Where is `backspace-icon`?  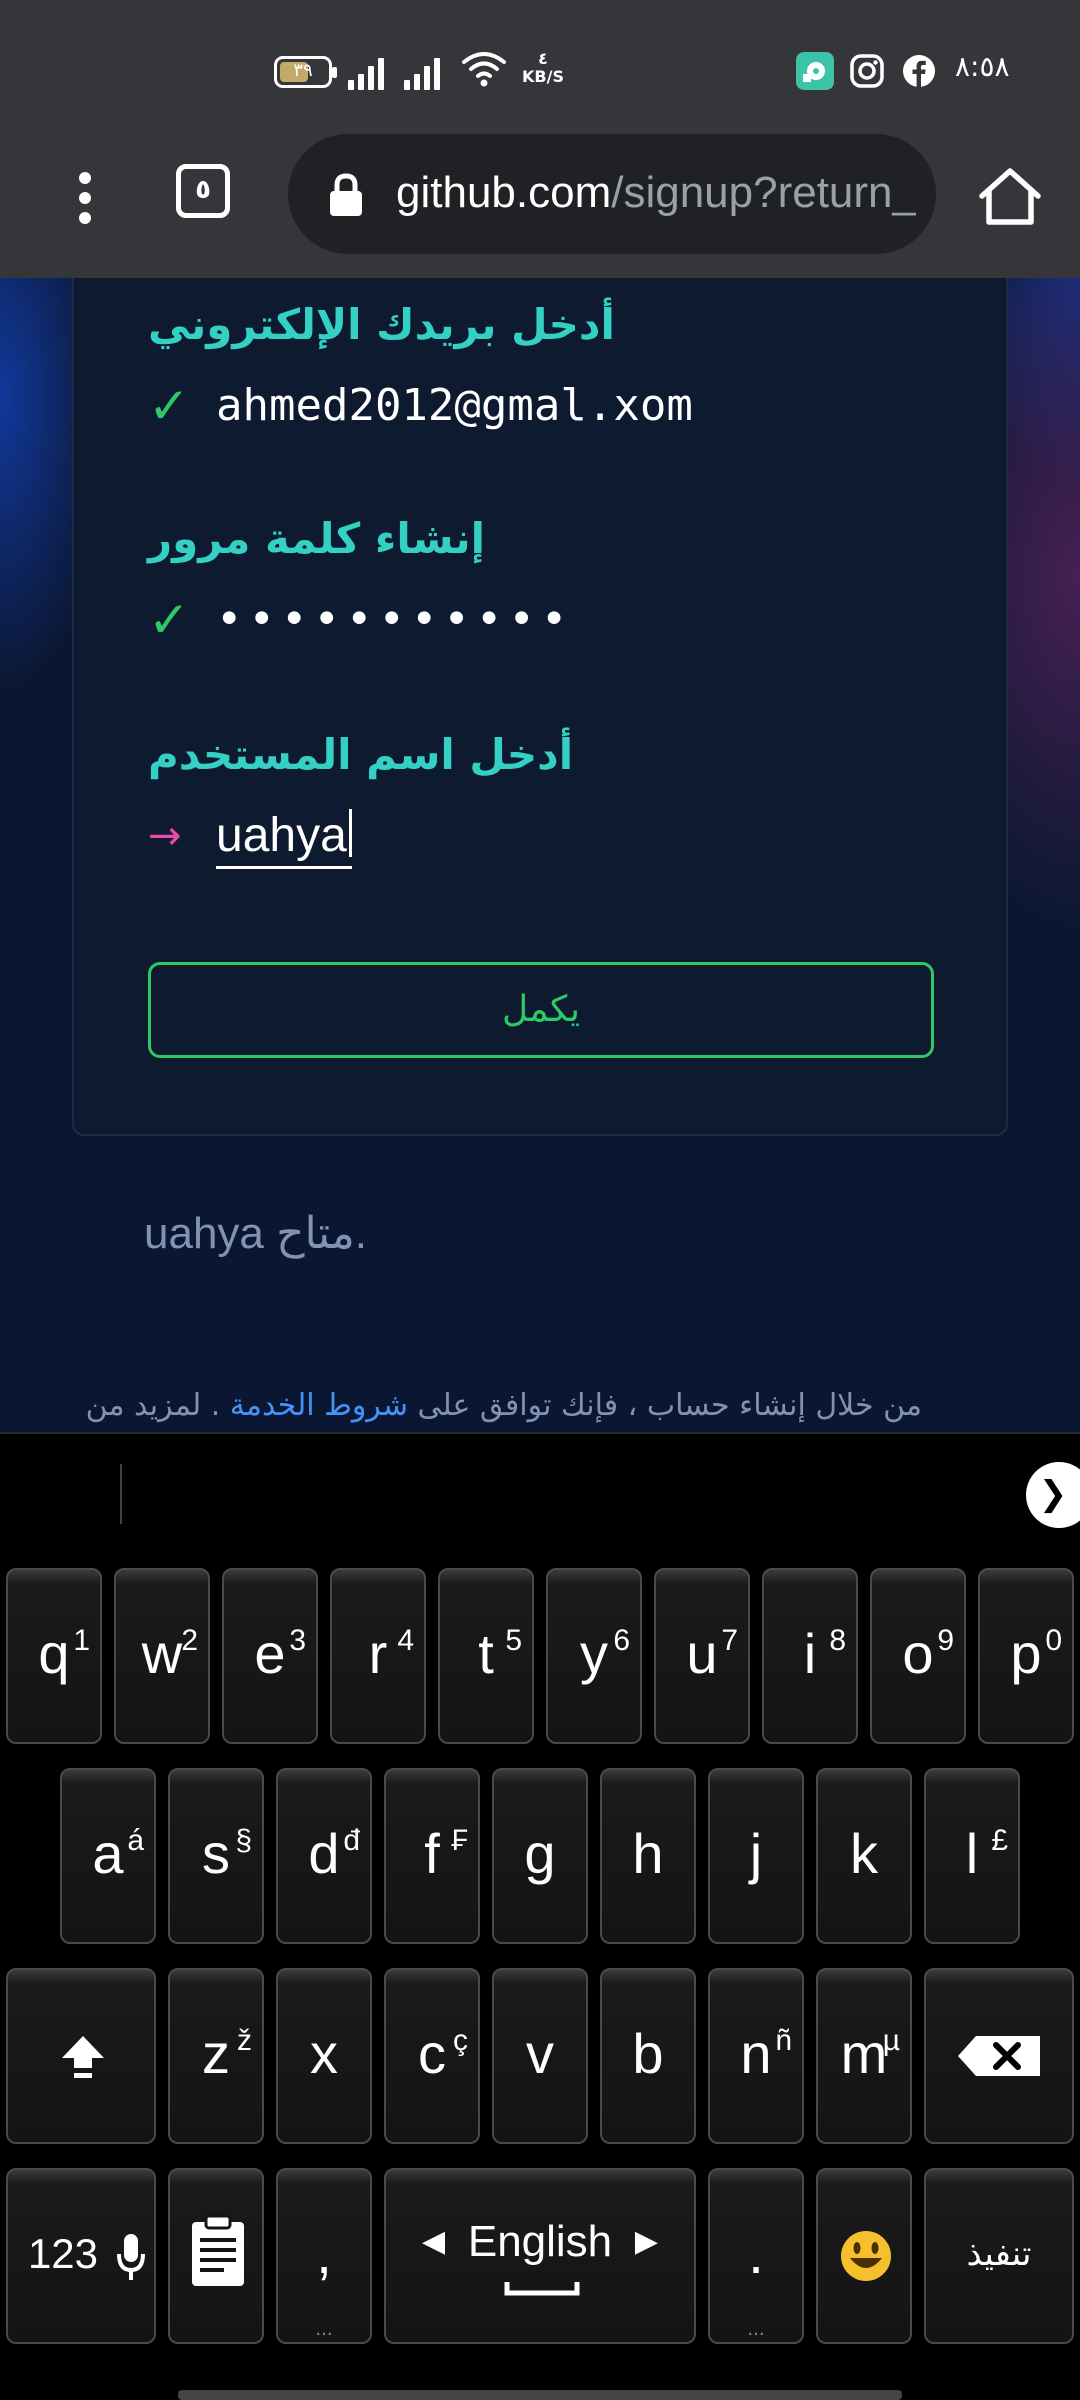
backspace-icon is located at coordinates (999, 2056).